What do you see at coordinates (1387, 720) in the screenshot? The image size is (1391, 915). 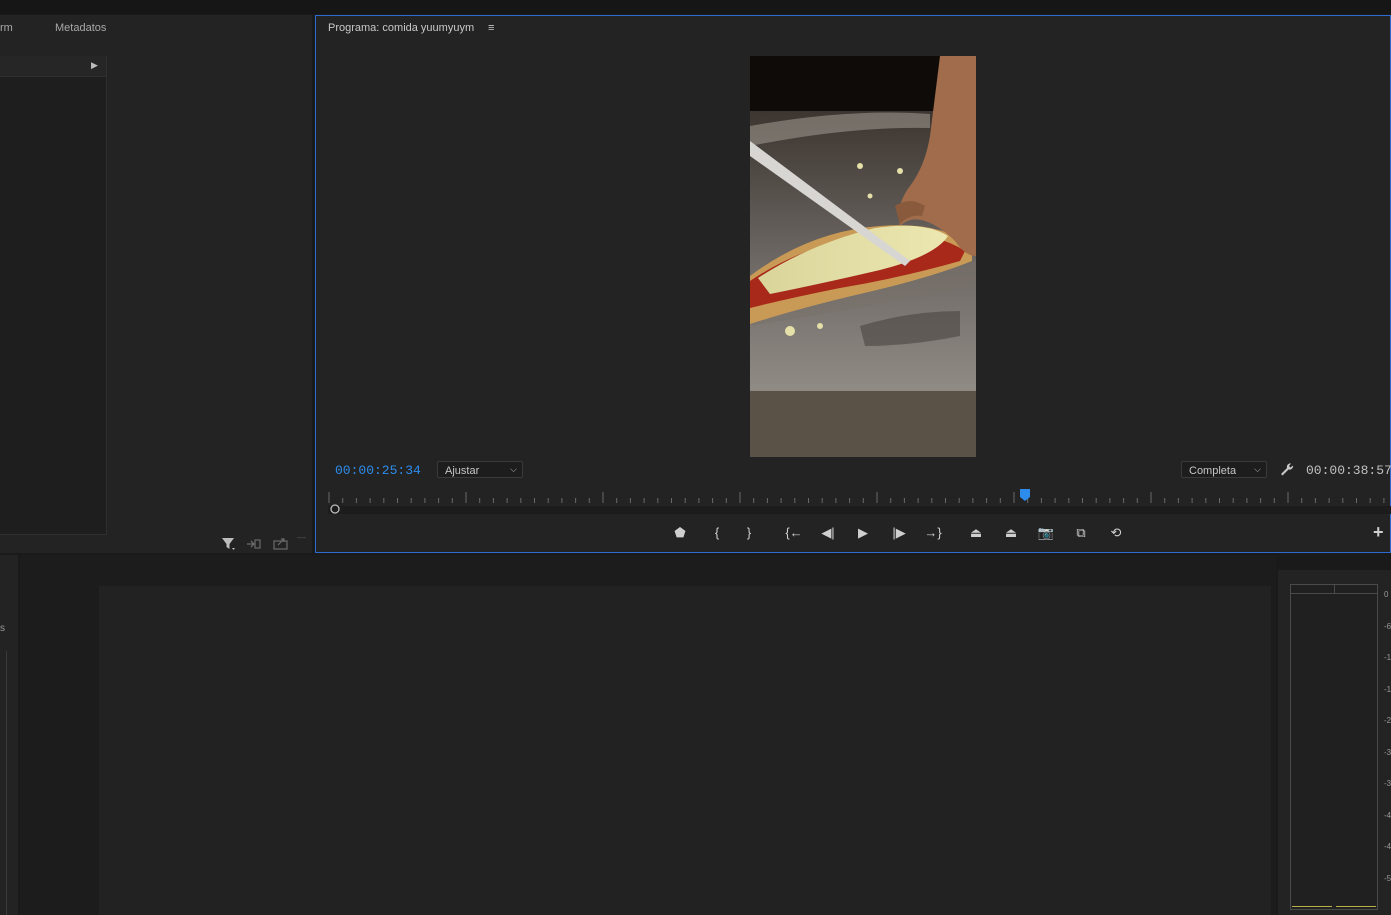 I see `meter-scale-label: -24` at bounding box center [1387, 720].